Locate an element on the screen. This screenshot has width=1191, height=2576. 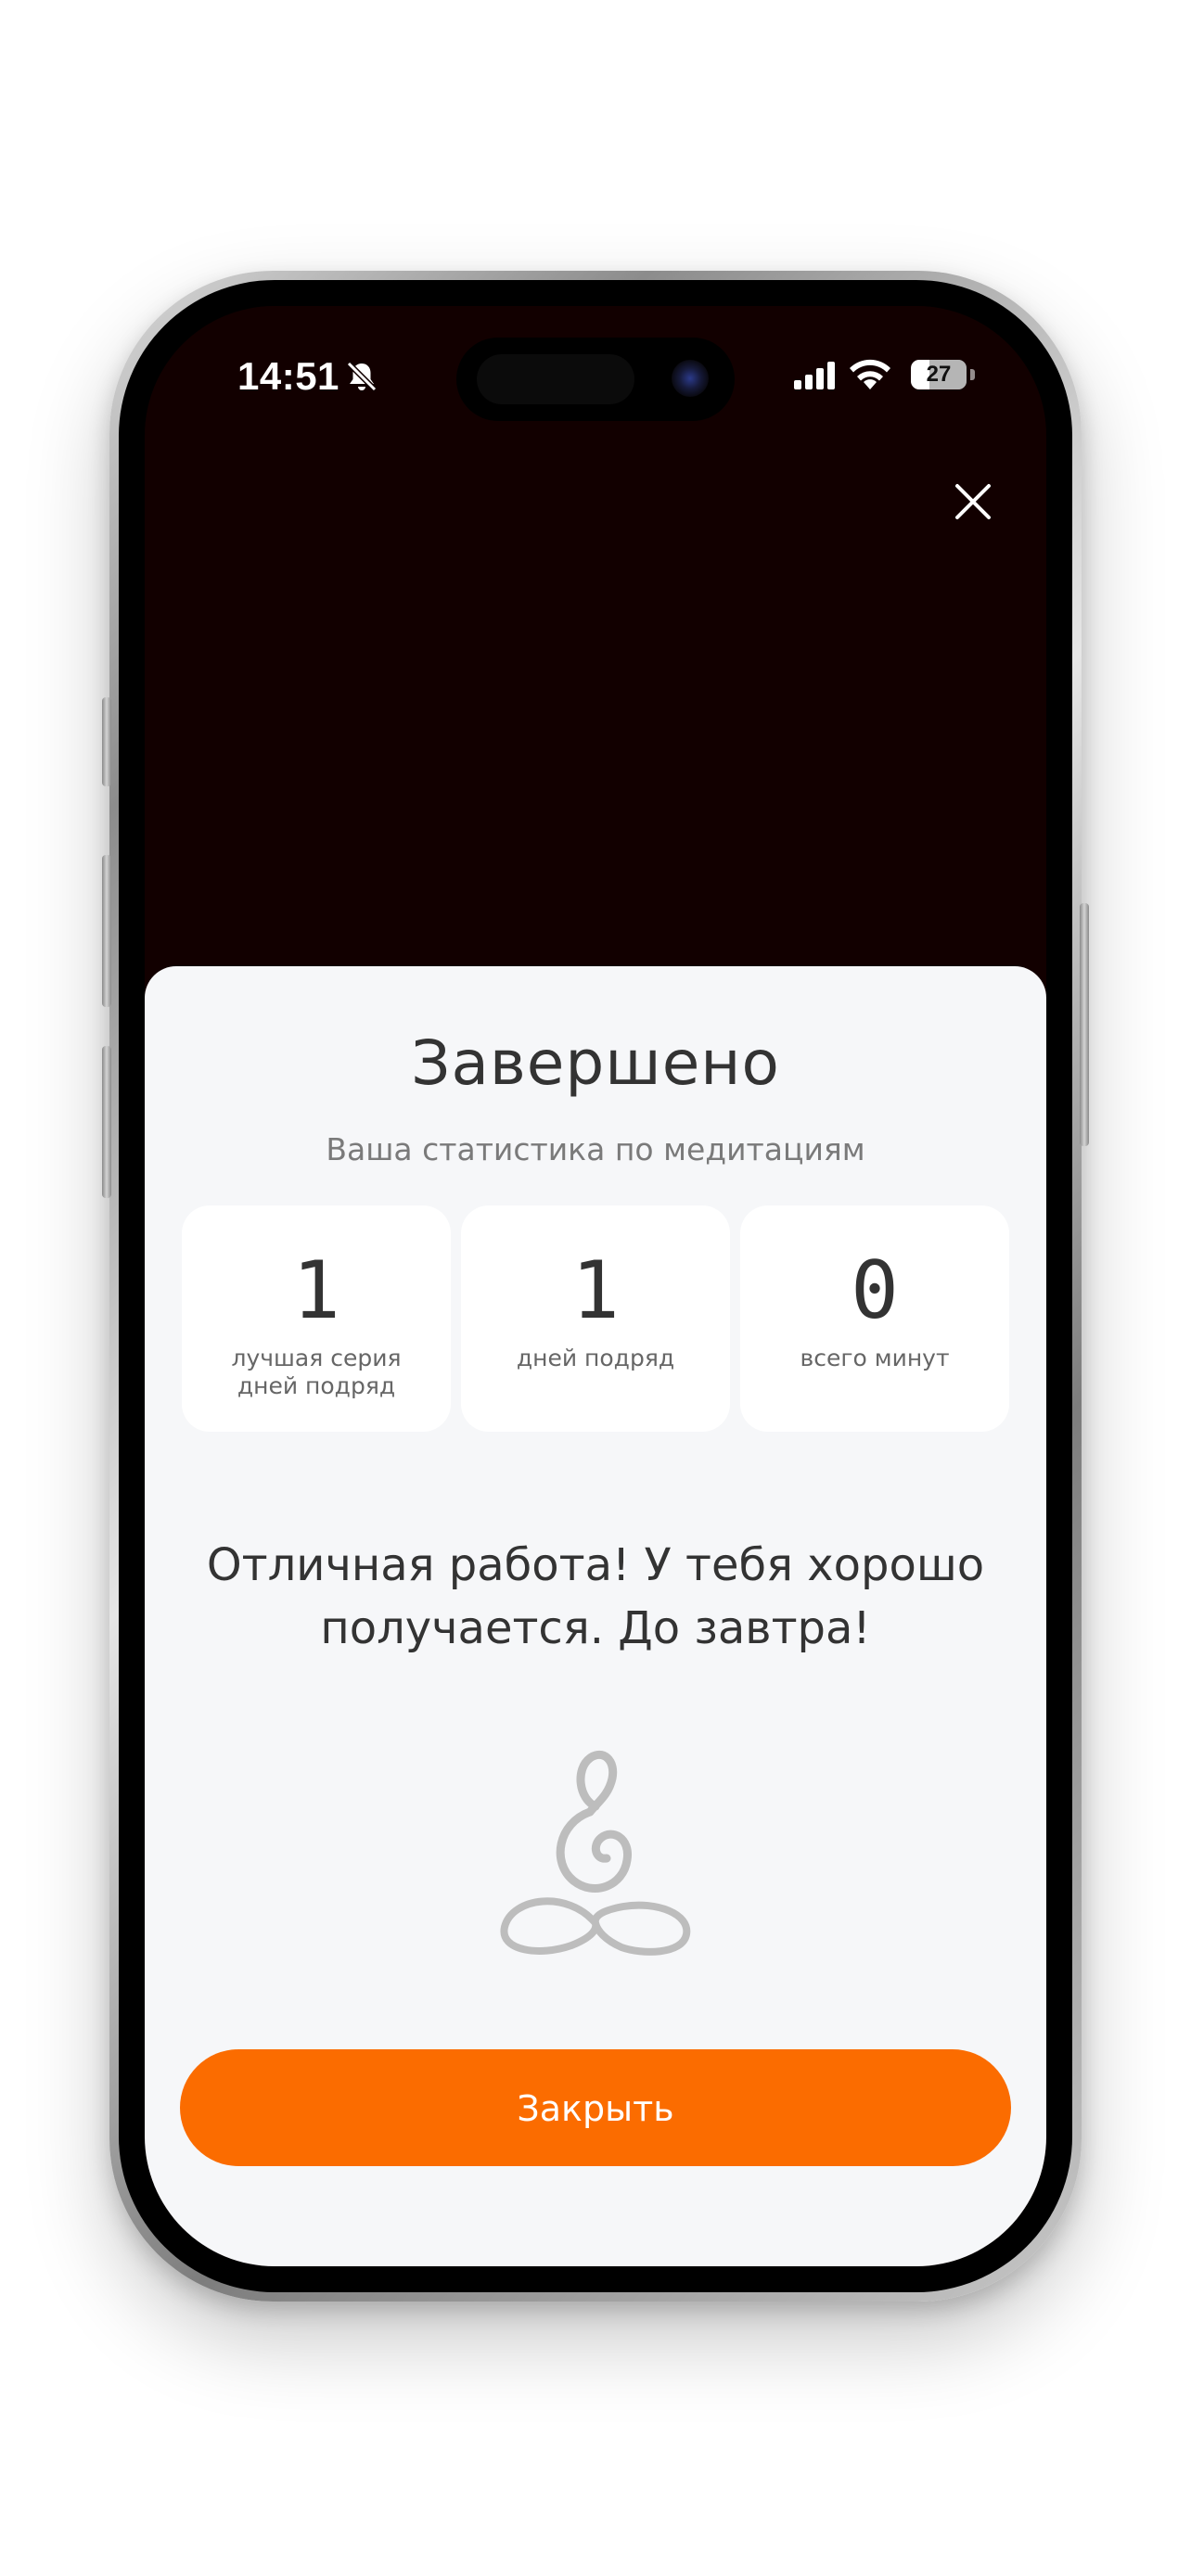
close-button: Закрыть is located at coordinates (595, 2107).